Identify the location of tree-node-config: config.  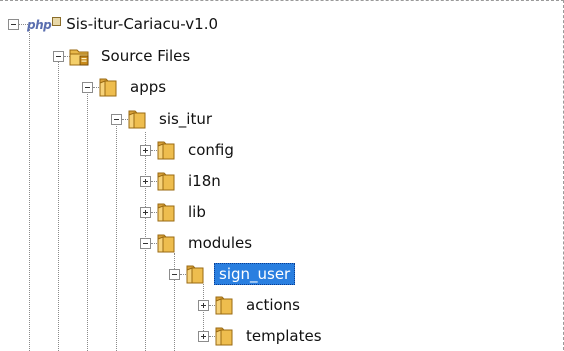
(188, 150).